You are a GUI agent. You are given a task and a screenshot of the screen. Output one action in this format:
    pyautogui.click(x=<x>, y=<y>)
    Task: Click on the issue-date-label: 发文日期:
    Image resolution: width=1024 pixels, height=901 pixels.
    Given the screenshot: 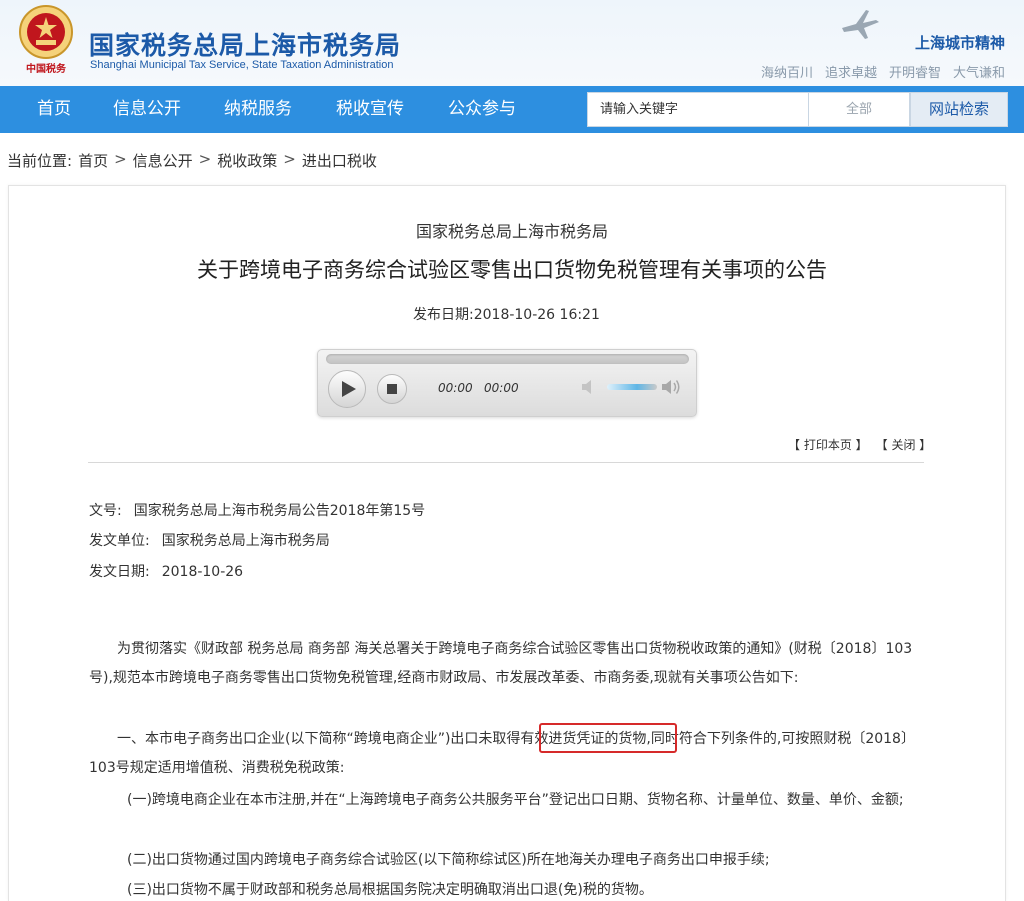 What is the action you would take?
    pyautogui.click(x=119, y=572)
    